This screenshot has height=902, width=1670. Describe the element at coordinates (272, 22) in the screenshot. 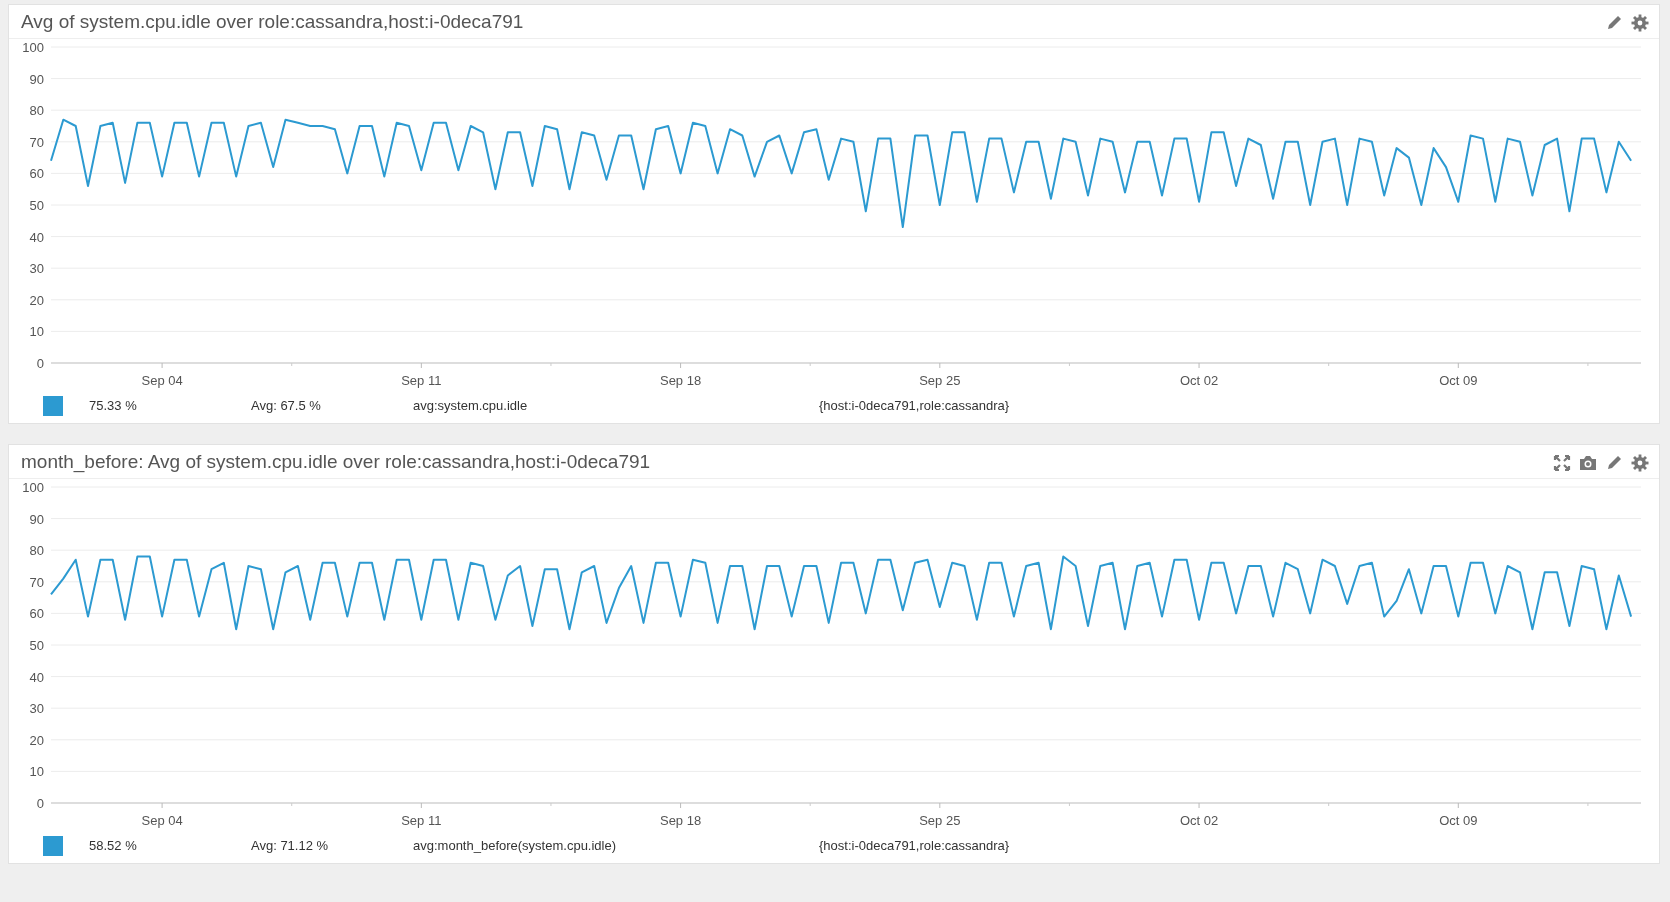

I see `panel-title: Avg of system.cpu.idle over role:cassandra,host:i-0deca791` at that location.